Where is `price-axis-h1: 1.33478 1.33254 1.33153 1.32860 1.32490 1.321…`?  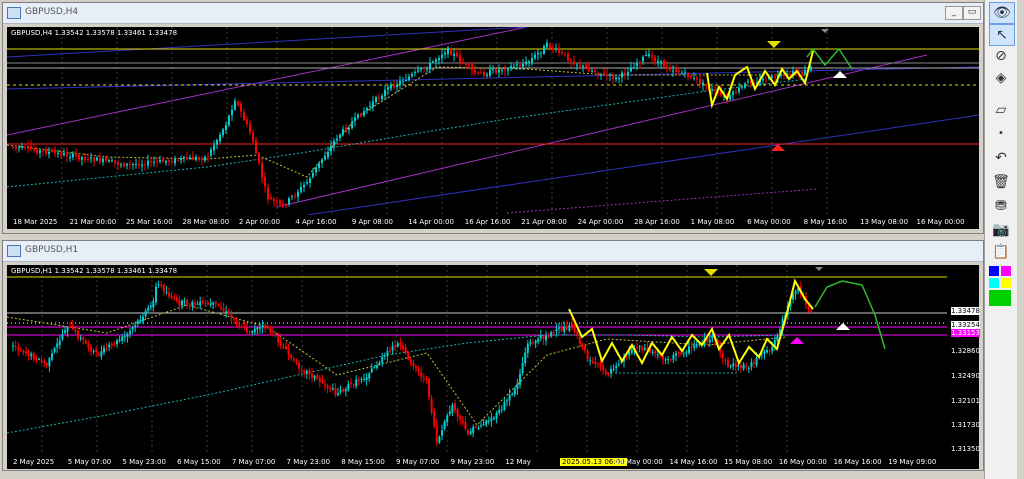 price-axis-h1: 1.33478 1.33254 1.33153 1.32860 1.32490 1.321… is located at coordinates (963, 360).